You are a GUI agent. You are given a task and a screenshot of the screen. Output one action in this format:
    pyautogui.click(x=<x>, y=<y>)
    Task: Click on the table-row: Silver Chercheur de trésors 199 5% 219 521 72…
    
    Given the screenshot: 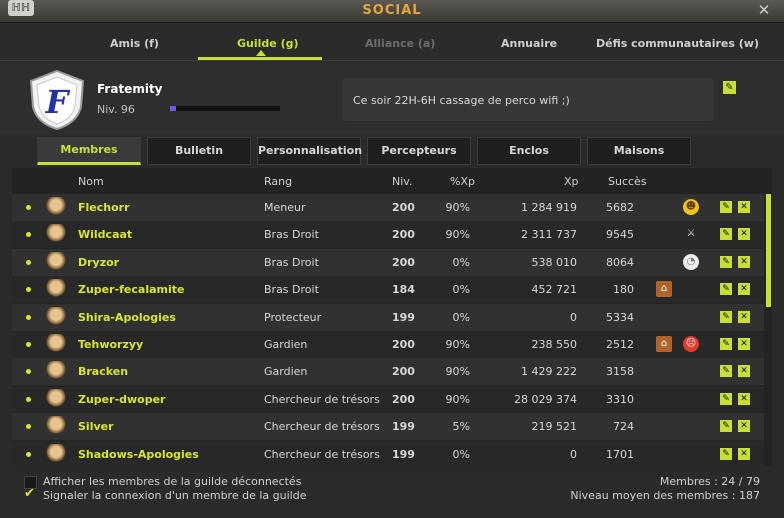 What is the action you would take?
    pyautogui.click(x=388, y=427)
    